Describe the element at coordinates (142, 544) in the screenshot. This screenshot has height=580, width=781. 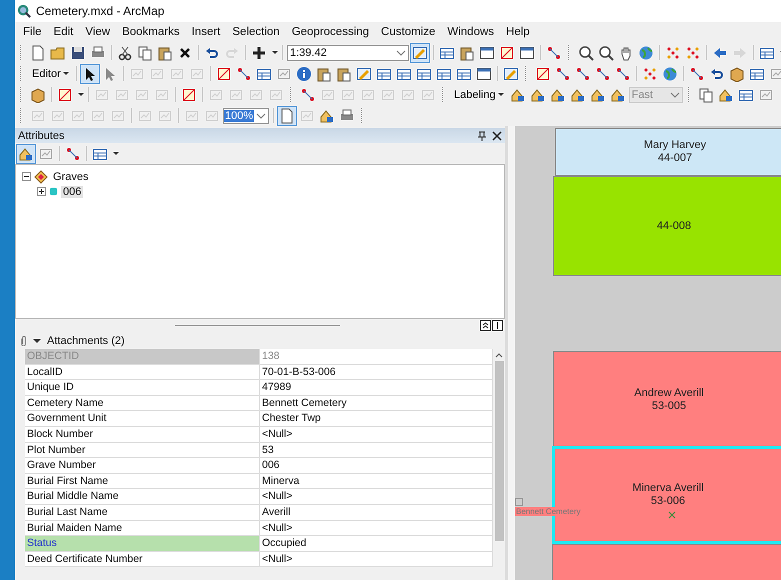
I see `field-name-cell: Status` at that location.